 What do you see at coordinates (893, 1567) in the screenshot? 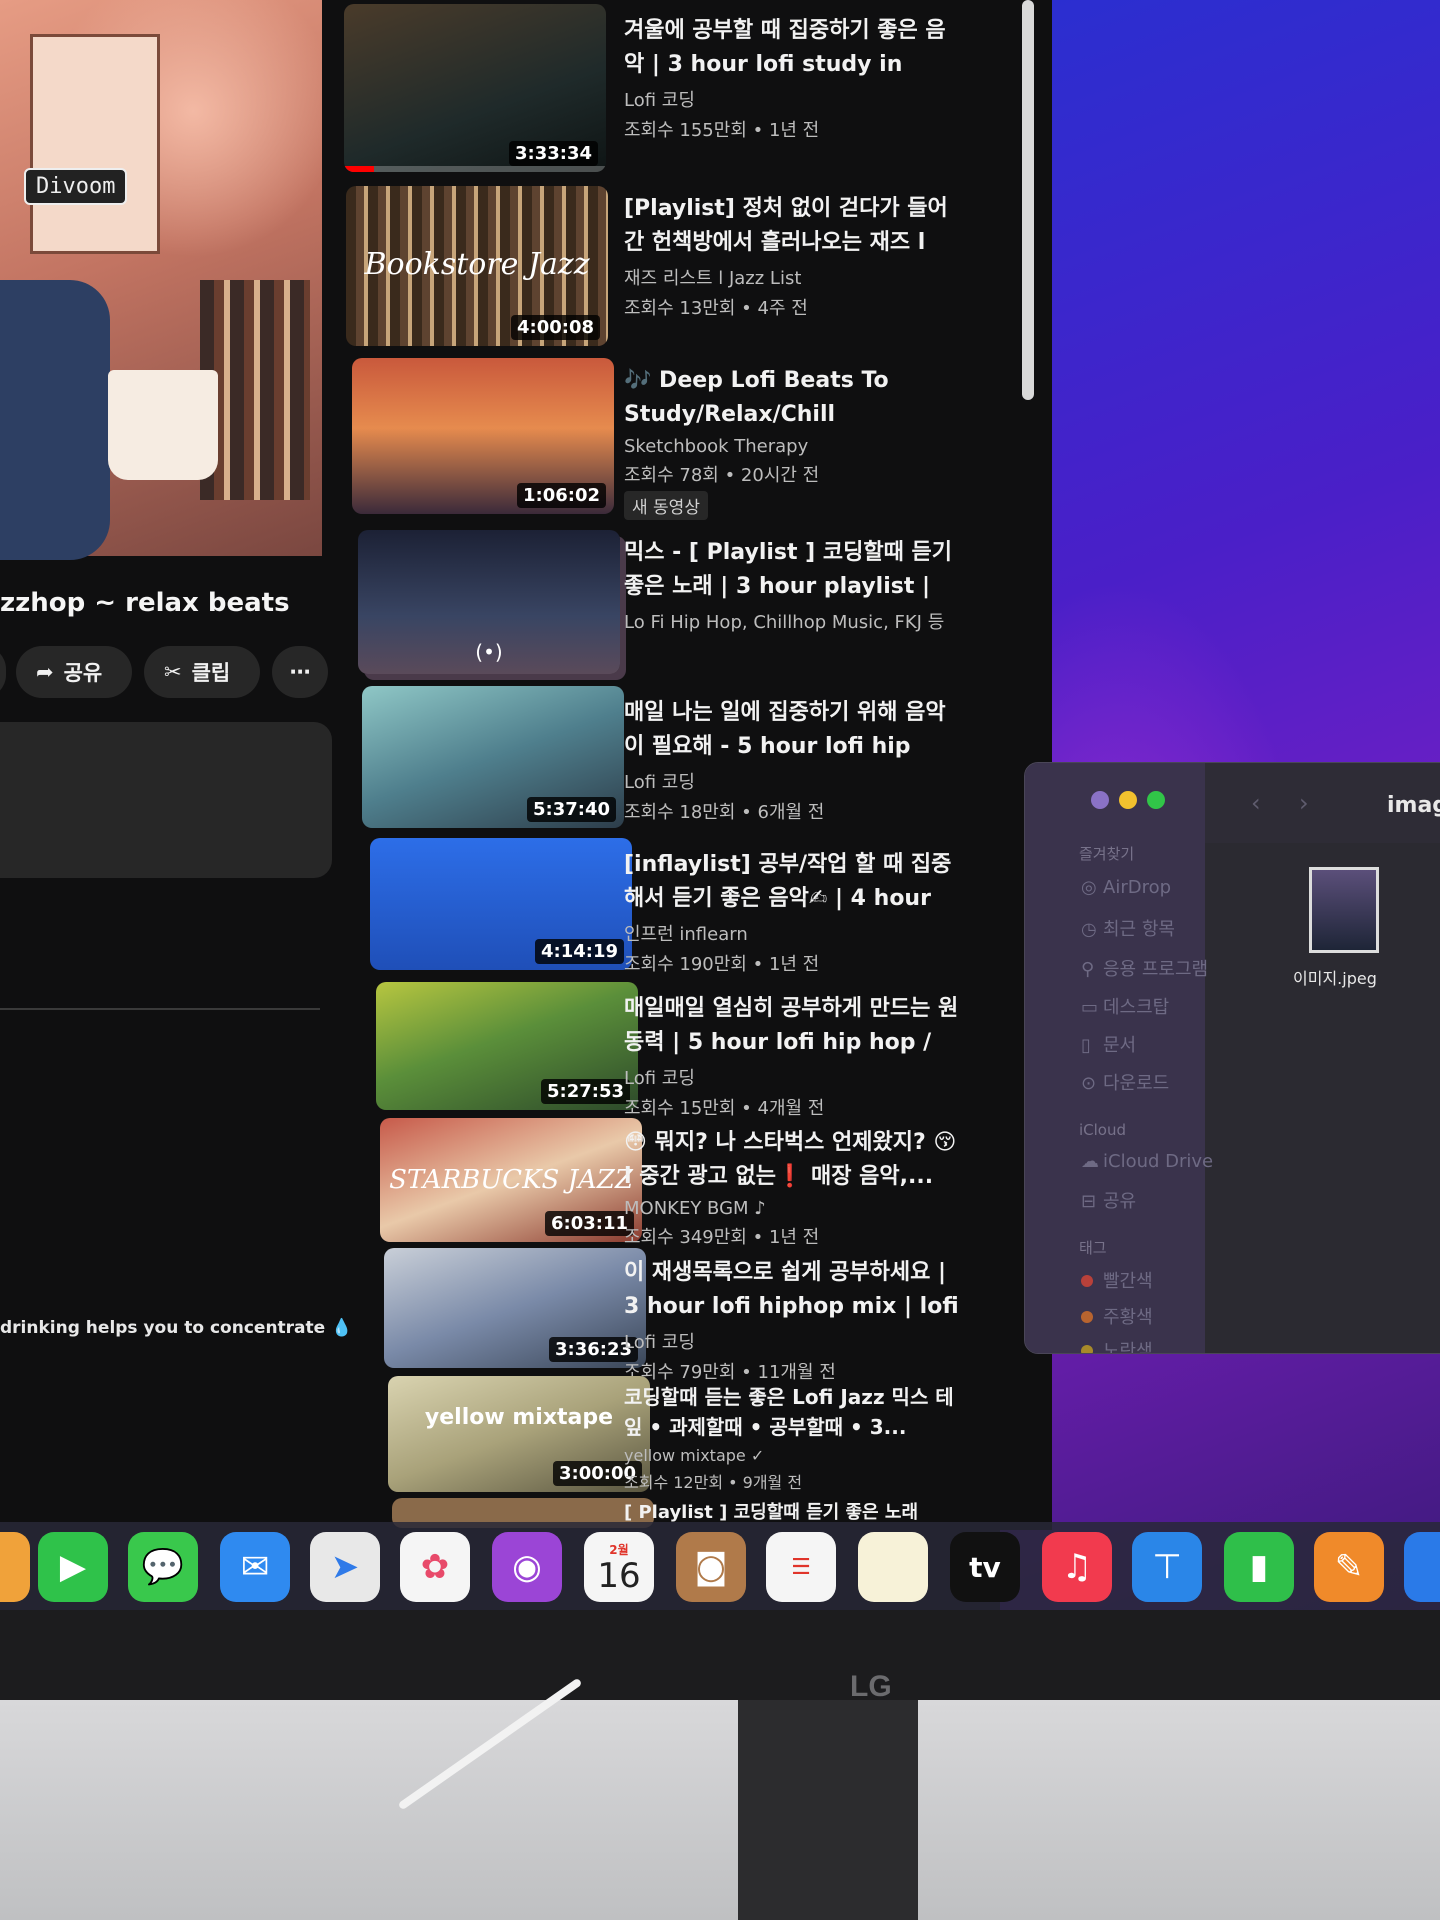
I see `notes-icon` at bounding box center [893, 1567].